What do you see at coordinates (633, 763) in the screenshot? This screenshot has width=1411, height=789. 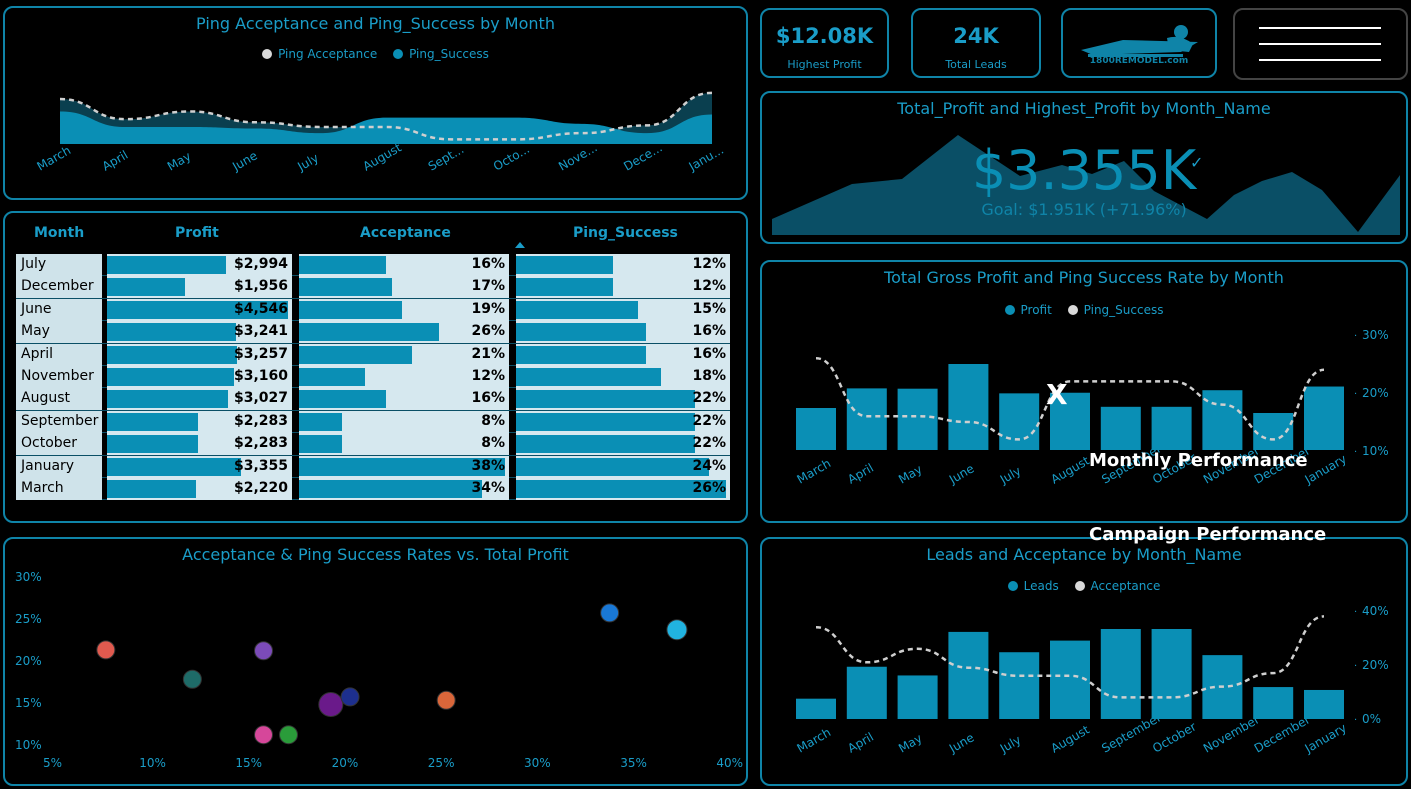 I see `x-tick-label: 35%` at bounding box center [633, 763].